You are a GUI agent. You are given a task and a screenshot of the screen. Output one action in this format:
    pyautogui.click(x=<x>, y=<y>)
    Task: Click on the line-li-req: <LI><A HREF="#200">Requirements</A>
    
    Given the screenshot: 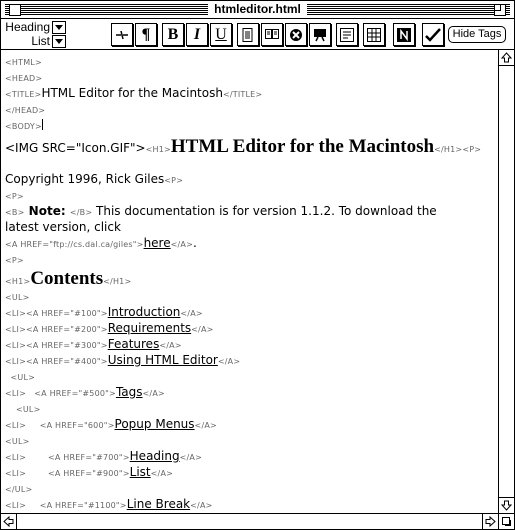 What is the action you would take?
    pyautogui.click(x=109, y=328)
    